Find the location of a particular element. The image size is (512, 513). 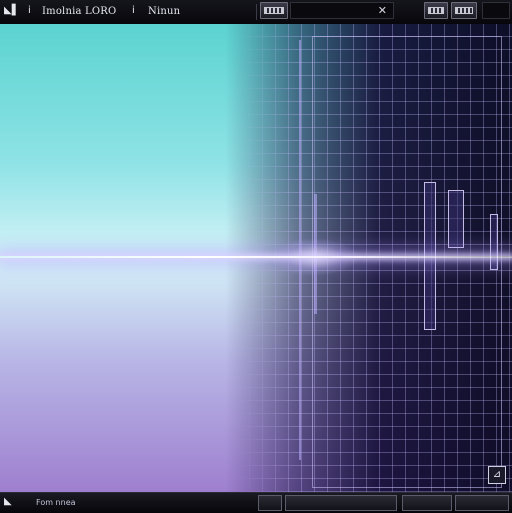

toolbar-divider is located at coordinates (256, 12).